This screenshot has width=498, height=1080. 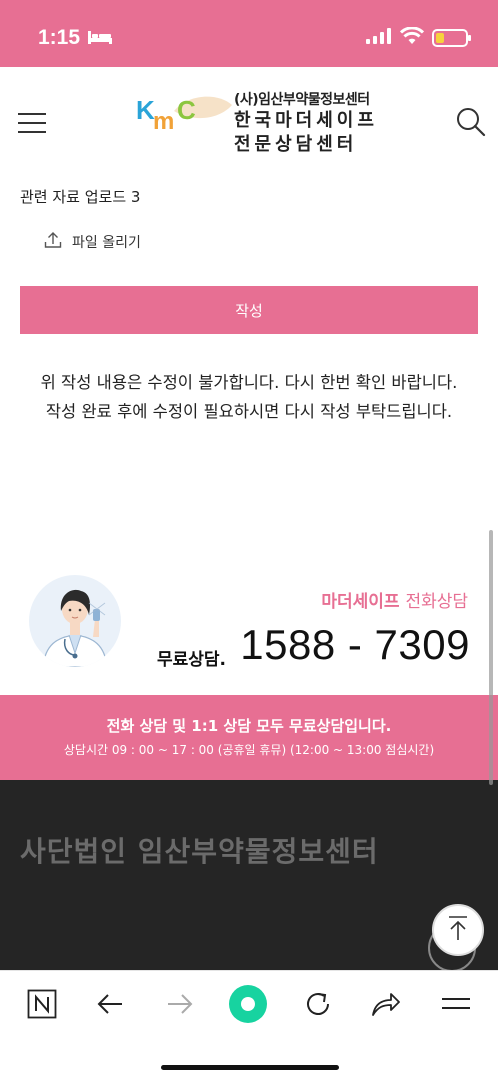 What do you see at coordinates (186, 110) in the screenshot?
I see `svg-text: C` at bounding box center [186, 110].